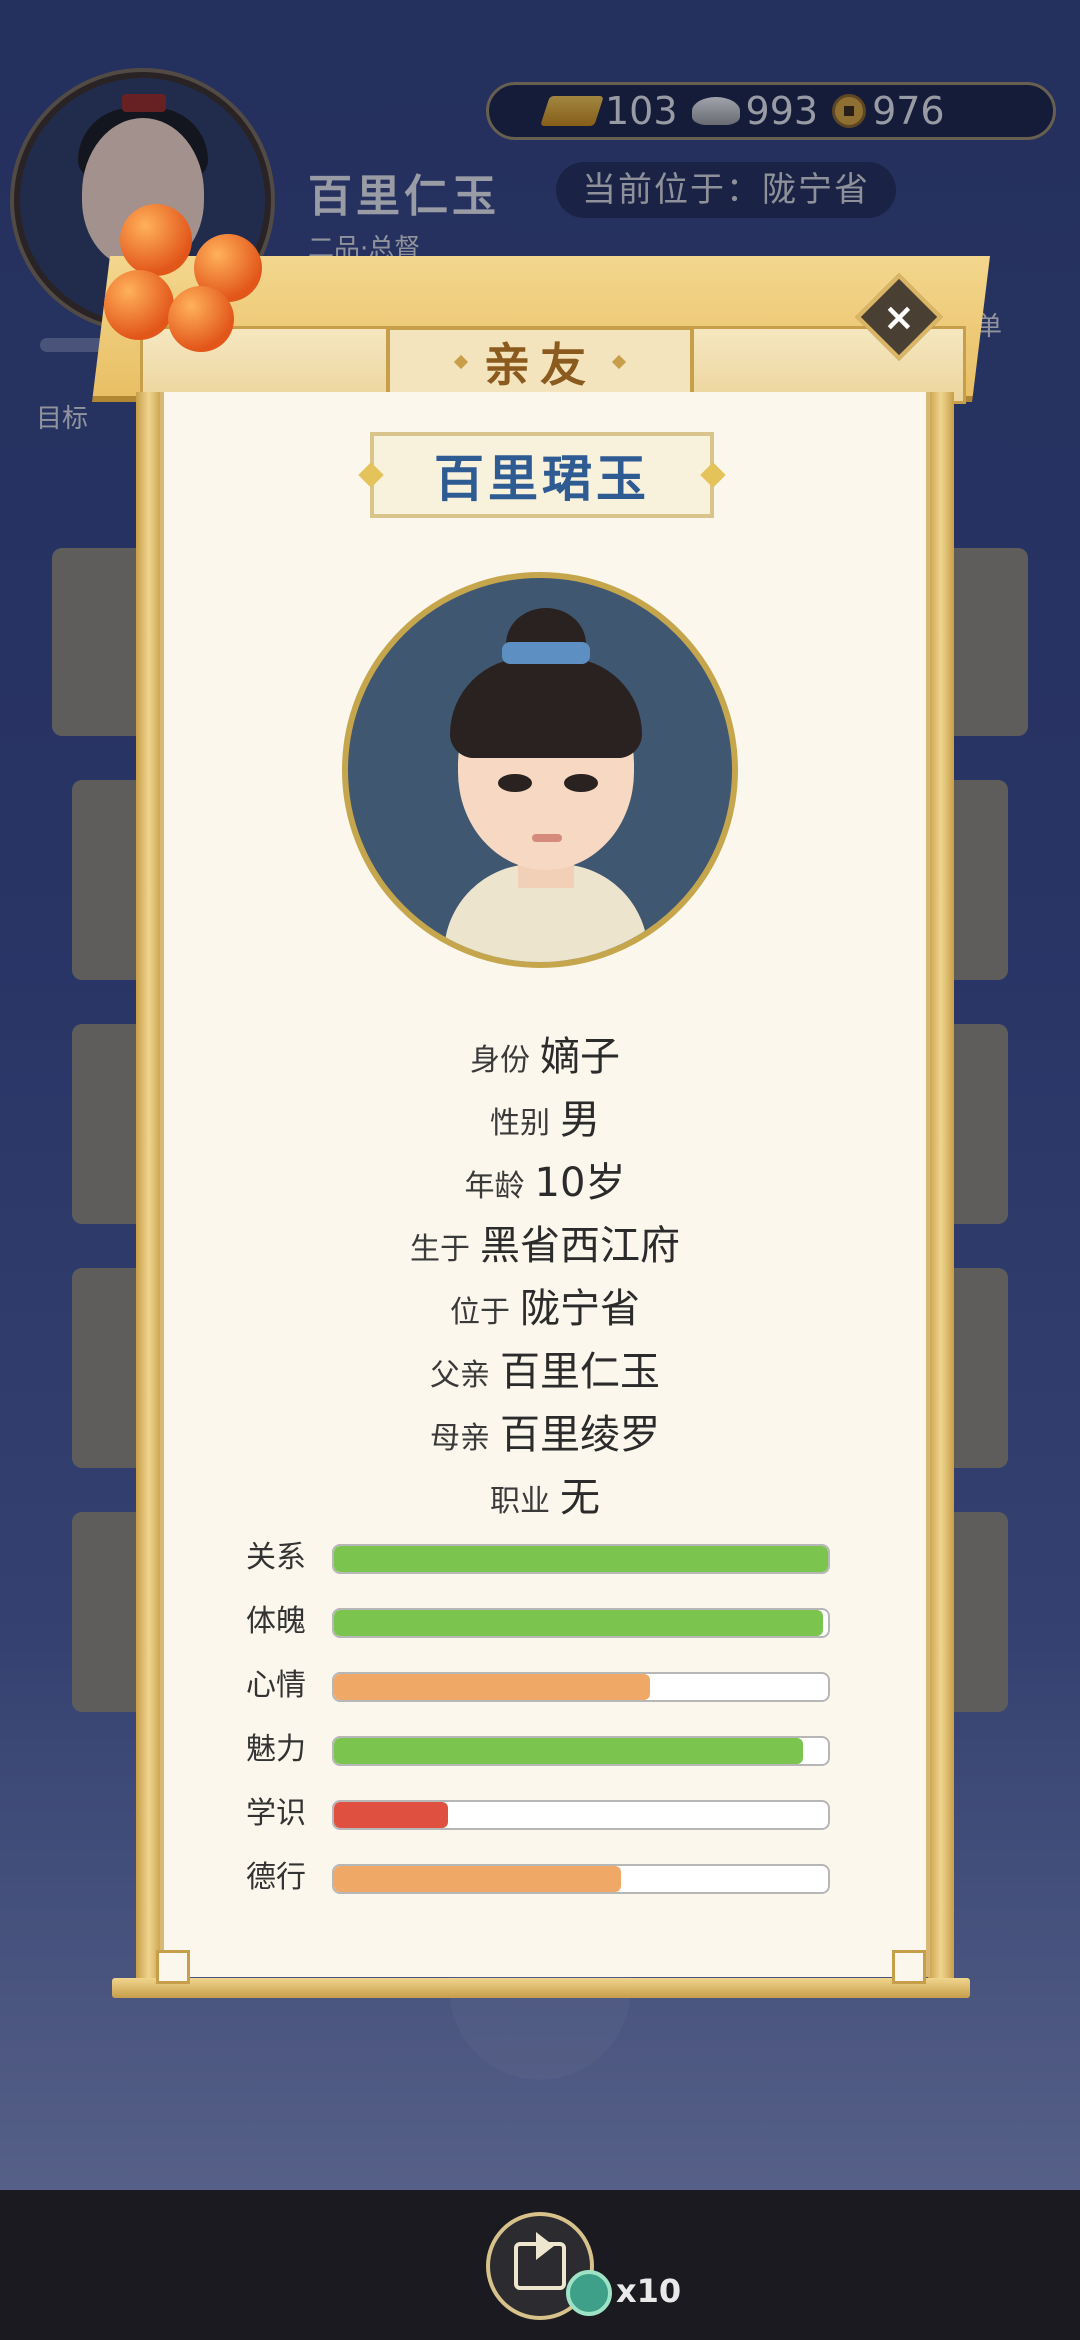 The image size is (1080, 2340). I want to click on stat-label: 体魄, so click(276, 1621).